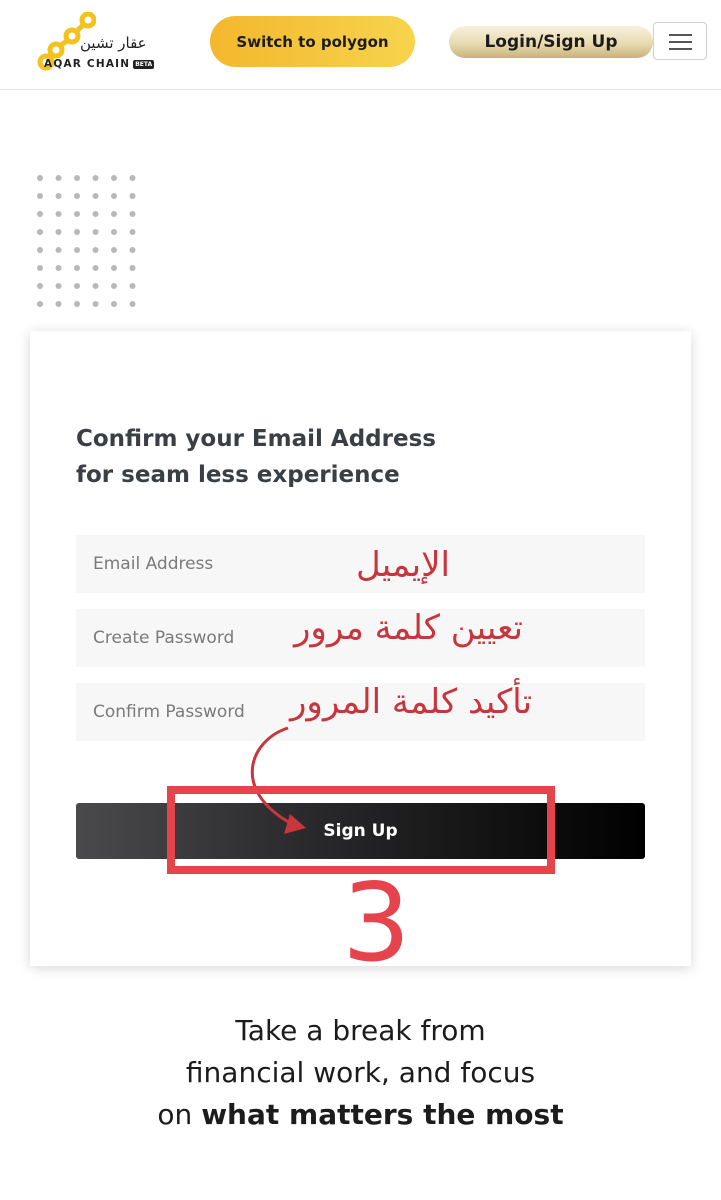  I want to click on tagline-line-2: financial work, and focus, so click(360, 1072).